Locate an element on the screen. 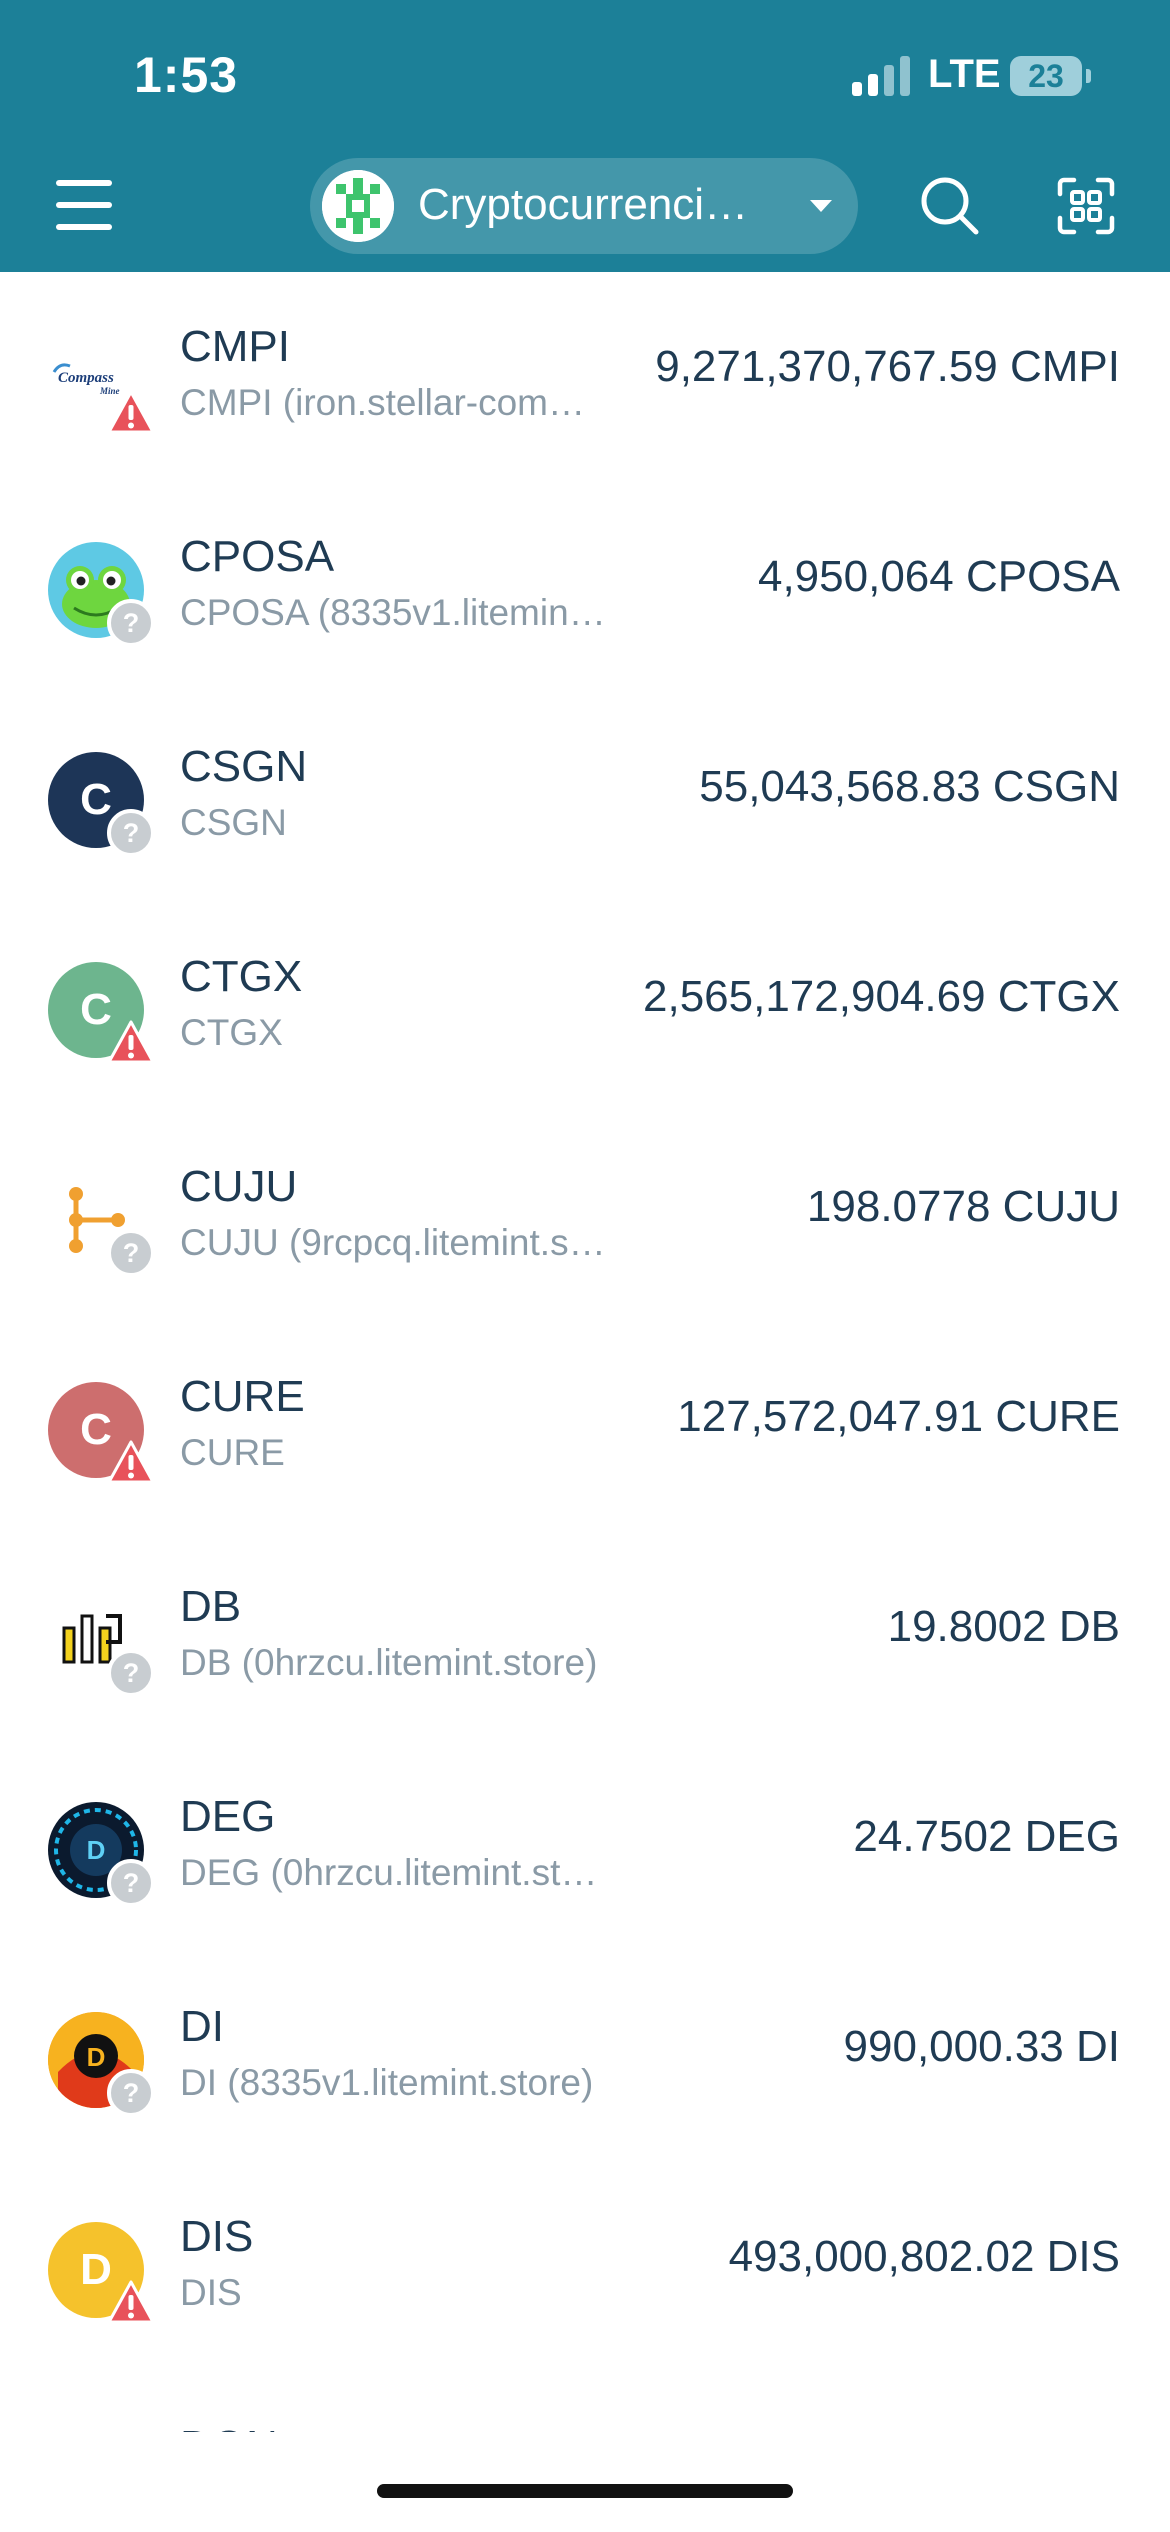 This screenshot has height=2532, width=1170. asset-symbol: DON is located at coordinates (229, 2427).